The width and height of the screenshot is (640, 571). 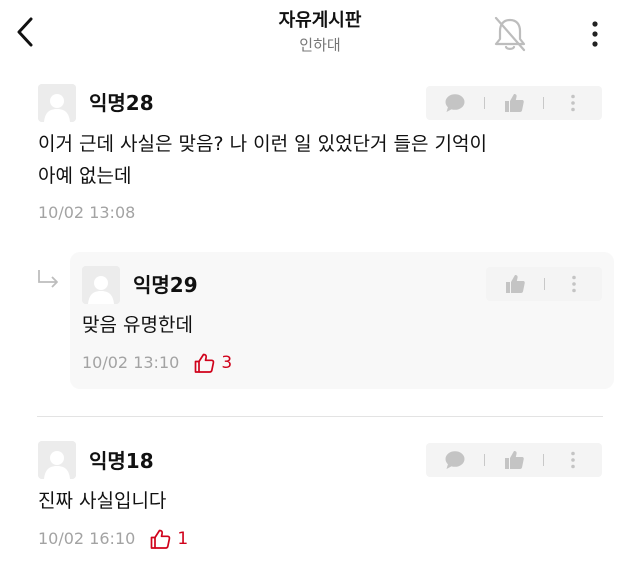 I want to click on top-bar: 자유게시판 인하대, so click(x=320, y=33).